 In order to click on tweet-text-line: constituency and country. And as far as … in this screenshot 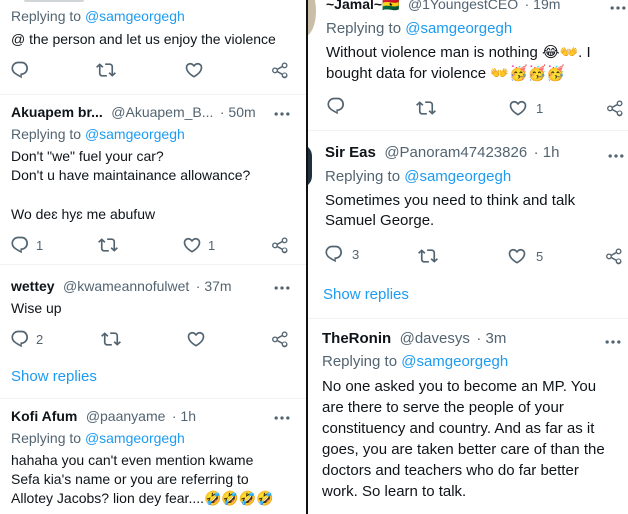, I will do `click(458, 428)`.